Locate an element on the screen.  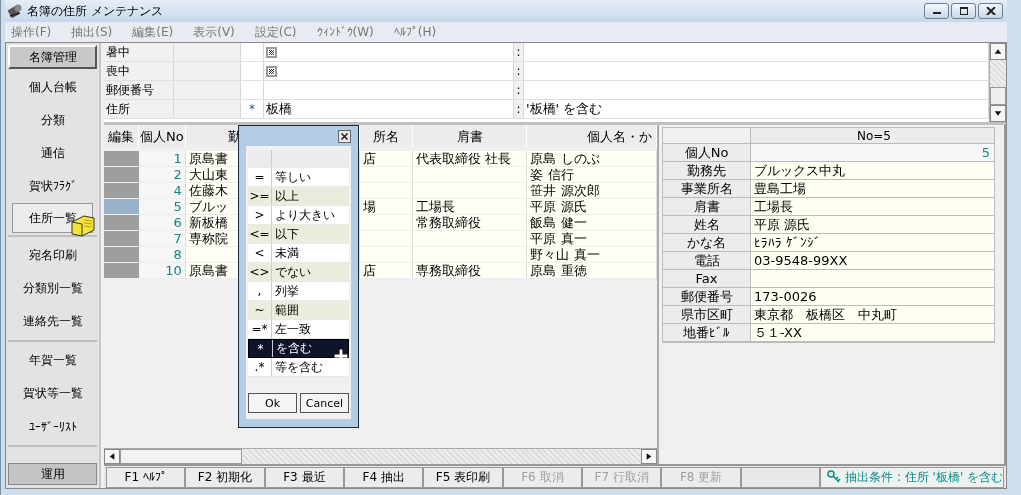
sidebar-item: 個人台帳 is located at coordinates (52, 87).